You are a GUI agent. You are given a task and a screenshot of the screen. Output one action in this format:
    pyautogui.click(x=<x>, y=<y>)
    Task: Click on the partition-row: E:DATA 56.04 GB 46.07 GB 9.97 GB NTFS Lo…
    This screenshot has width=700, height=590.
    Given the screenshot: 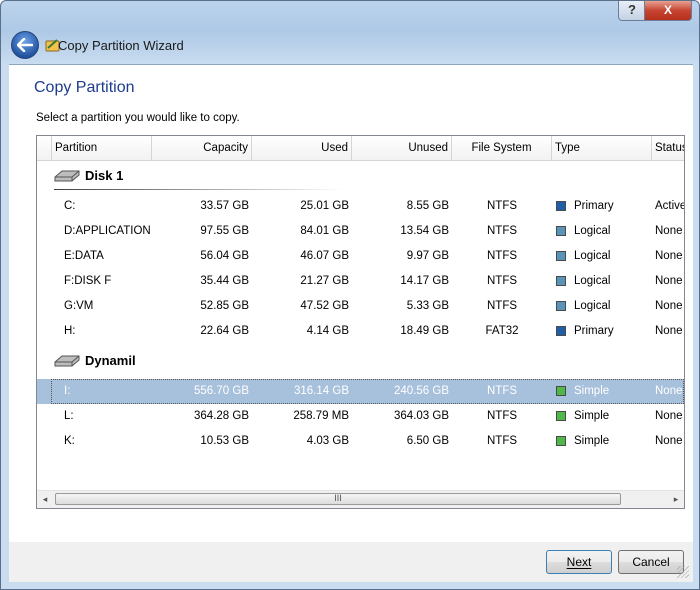 What is the action you would take?
    pyautogui.click(x=360, y=256)
    